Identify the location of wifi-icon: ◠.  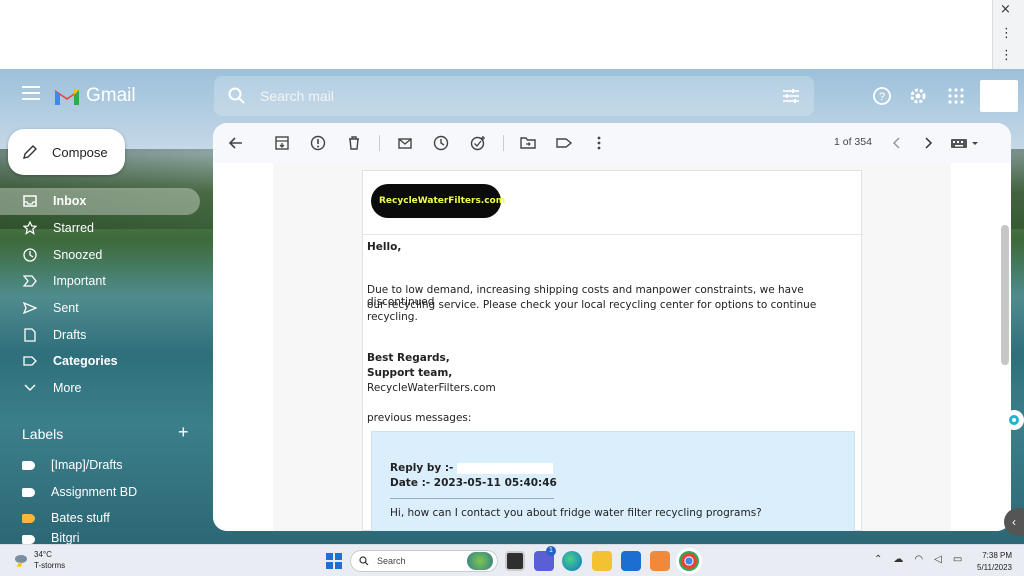
(918, 559).